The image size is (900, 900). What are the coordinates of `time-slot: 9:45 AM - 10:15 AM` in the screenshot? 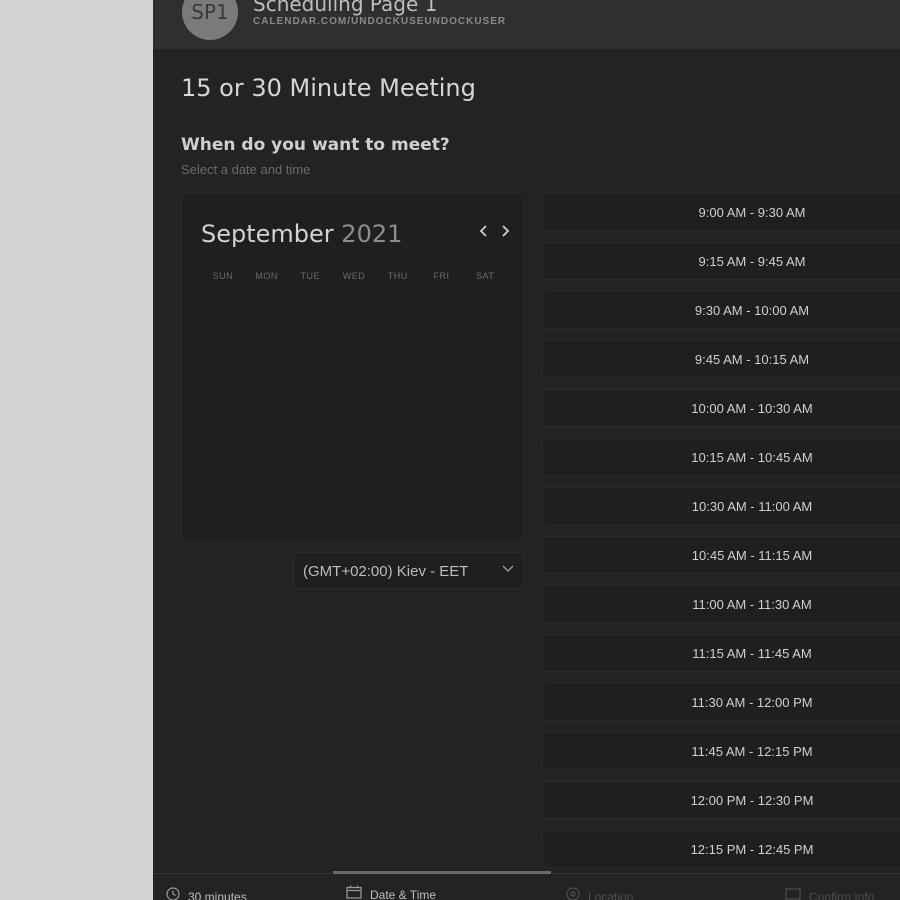 It's located at (721, 359).